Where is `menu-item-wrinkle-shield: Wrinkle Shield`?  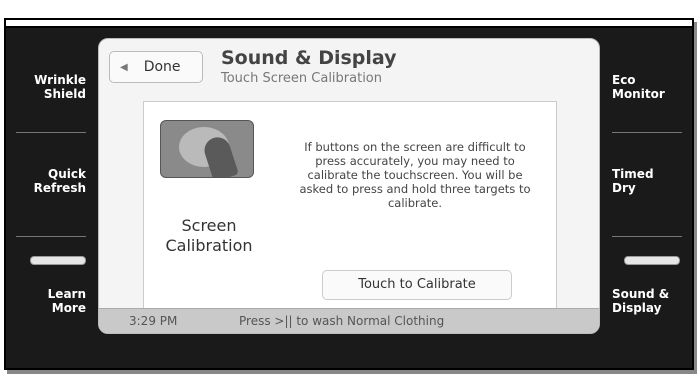 menu-item-wrinkle-shield: Wrinkle Shield is located at coordinates (50, 87).